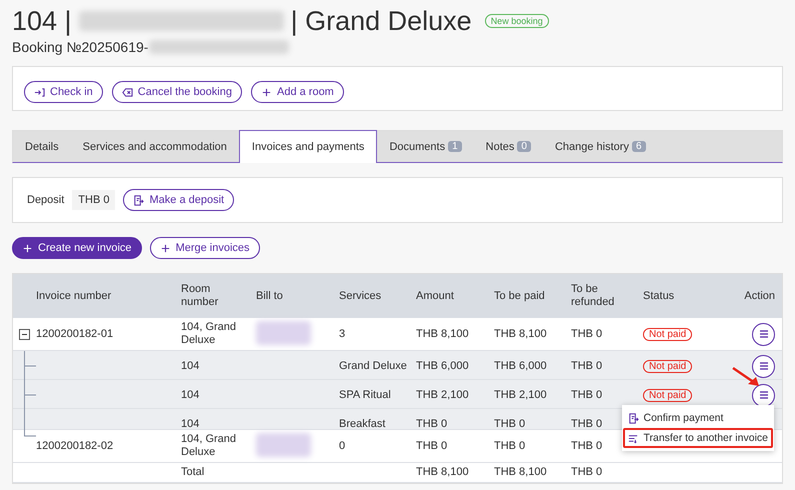  I want to click on tab: Change history 6, so click(600, 146).